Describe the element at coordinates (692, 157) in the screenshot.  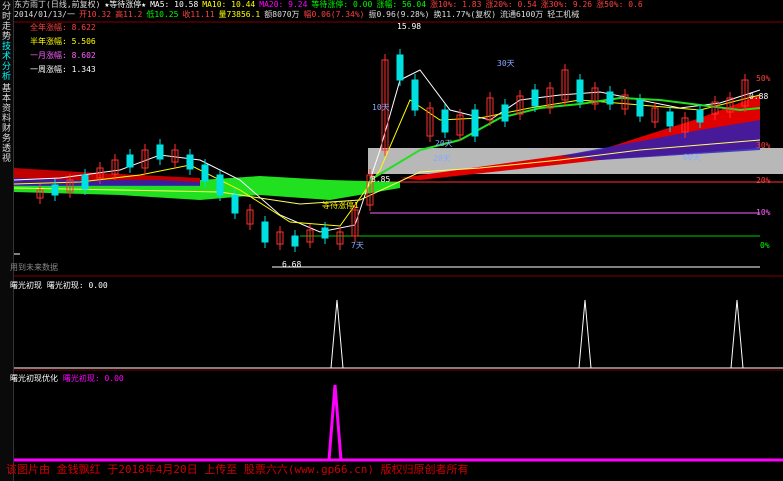
I see `annot-60d: 60天` at that location.